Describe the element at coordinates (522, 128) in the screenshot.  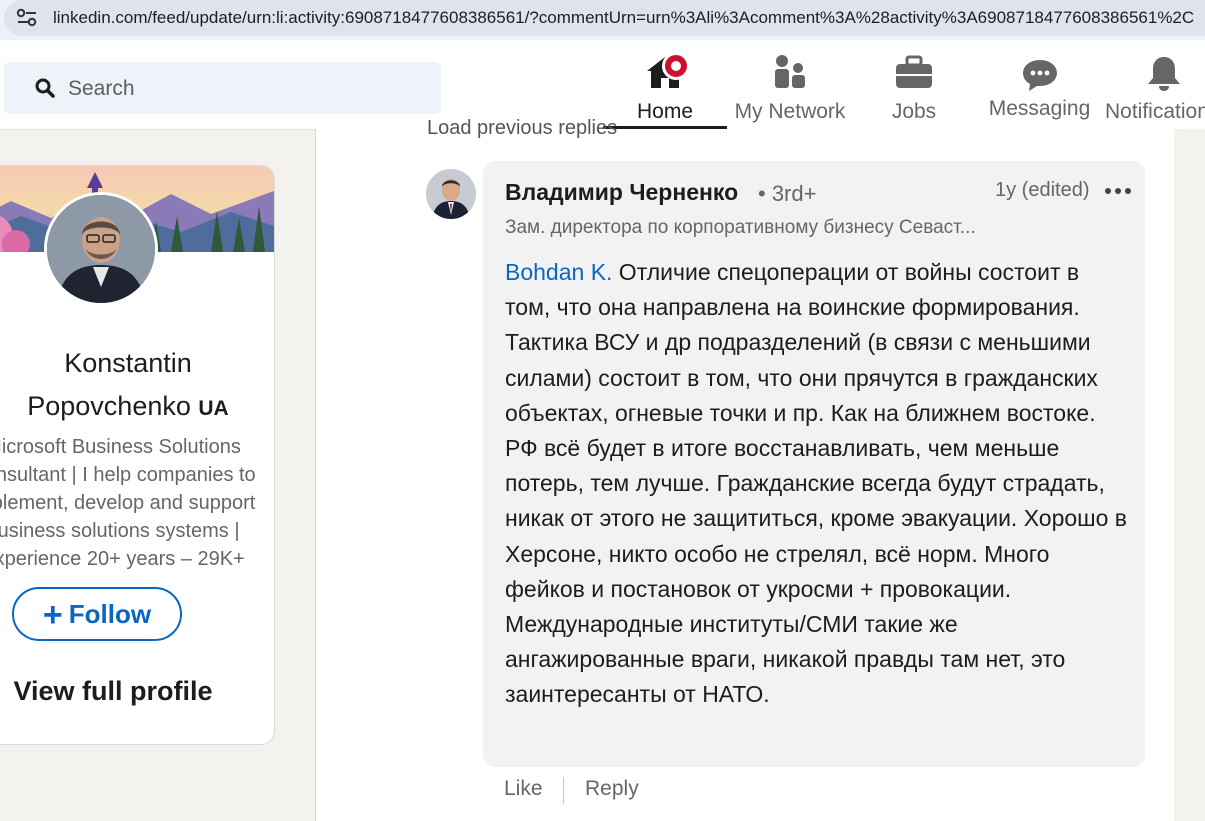
I see `load-previous-replies-link: Load previous replies` at that location.